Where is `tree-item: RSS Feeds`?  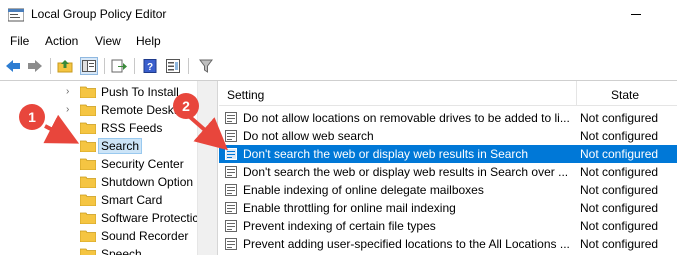
tree-item: RSS Feeds is located at coordinates (144, 128).